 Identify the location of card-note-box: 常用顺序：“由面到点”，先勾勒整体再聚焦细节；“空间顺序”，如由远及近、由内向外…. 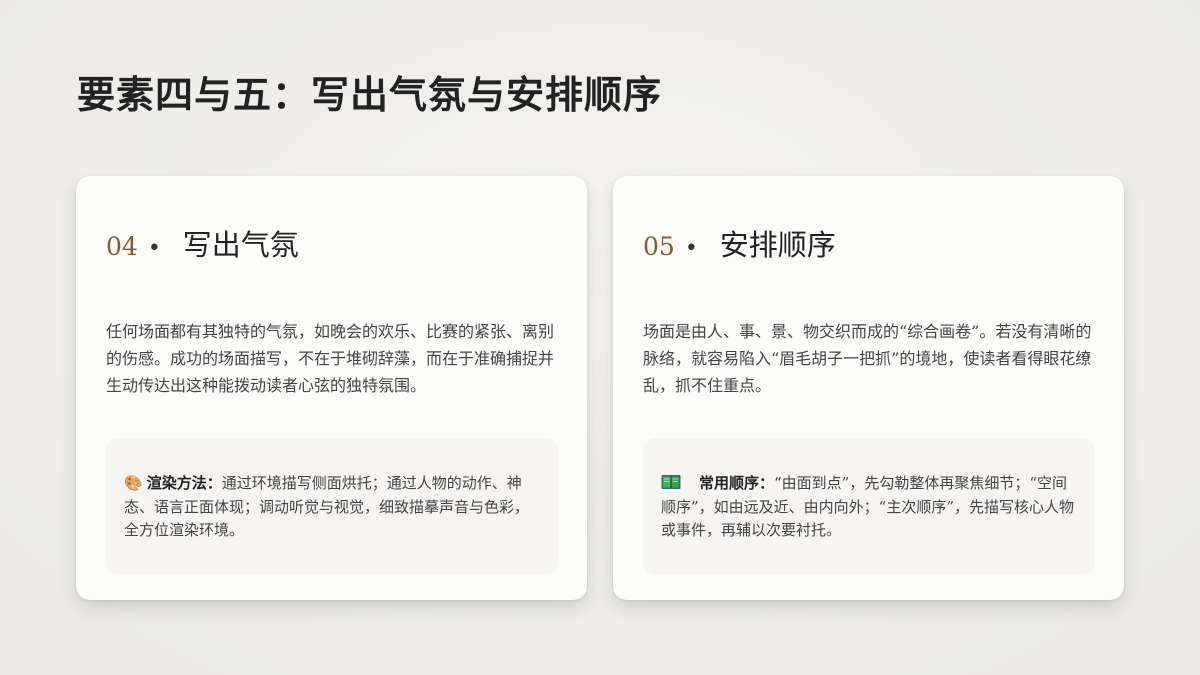
(869, 506).